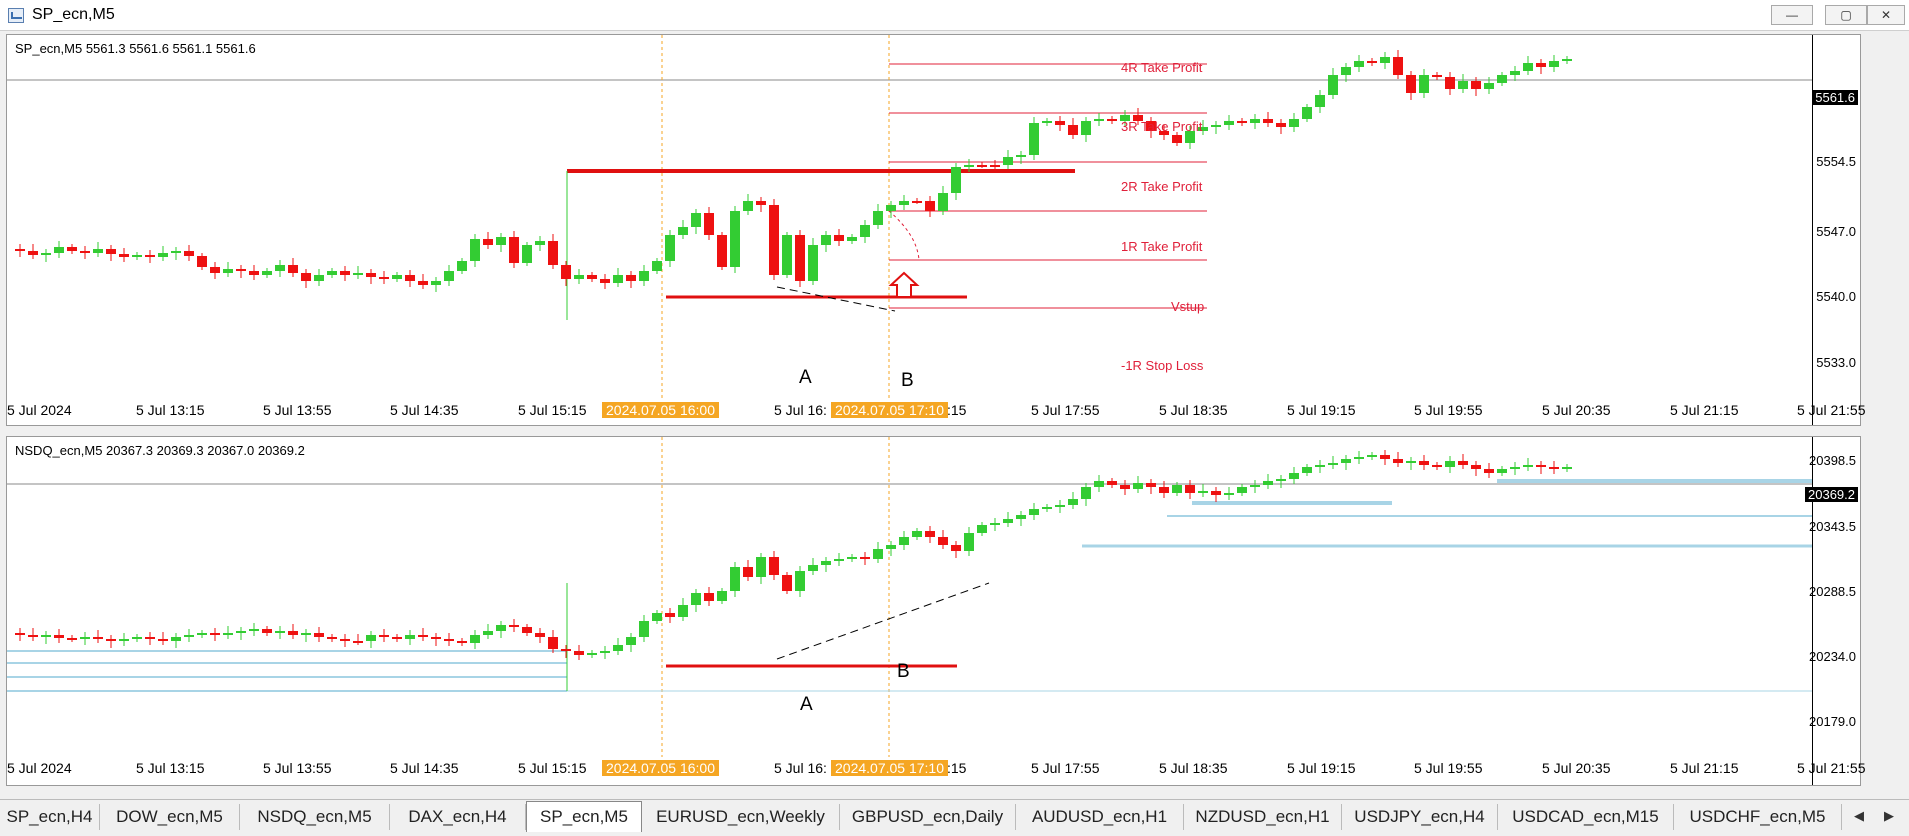 The image size is (1909, 836). I want to click on tab-audusd-h1: AUDUSD_ecn,H1, so click(1100, 817).